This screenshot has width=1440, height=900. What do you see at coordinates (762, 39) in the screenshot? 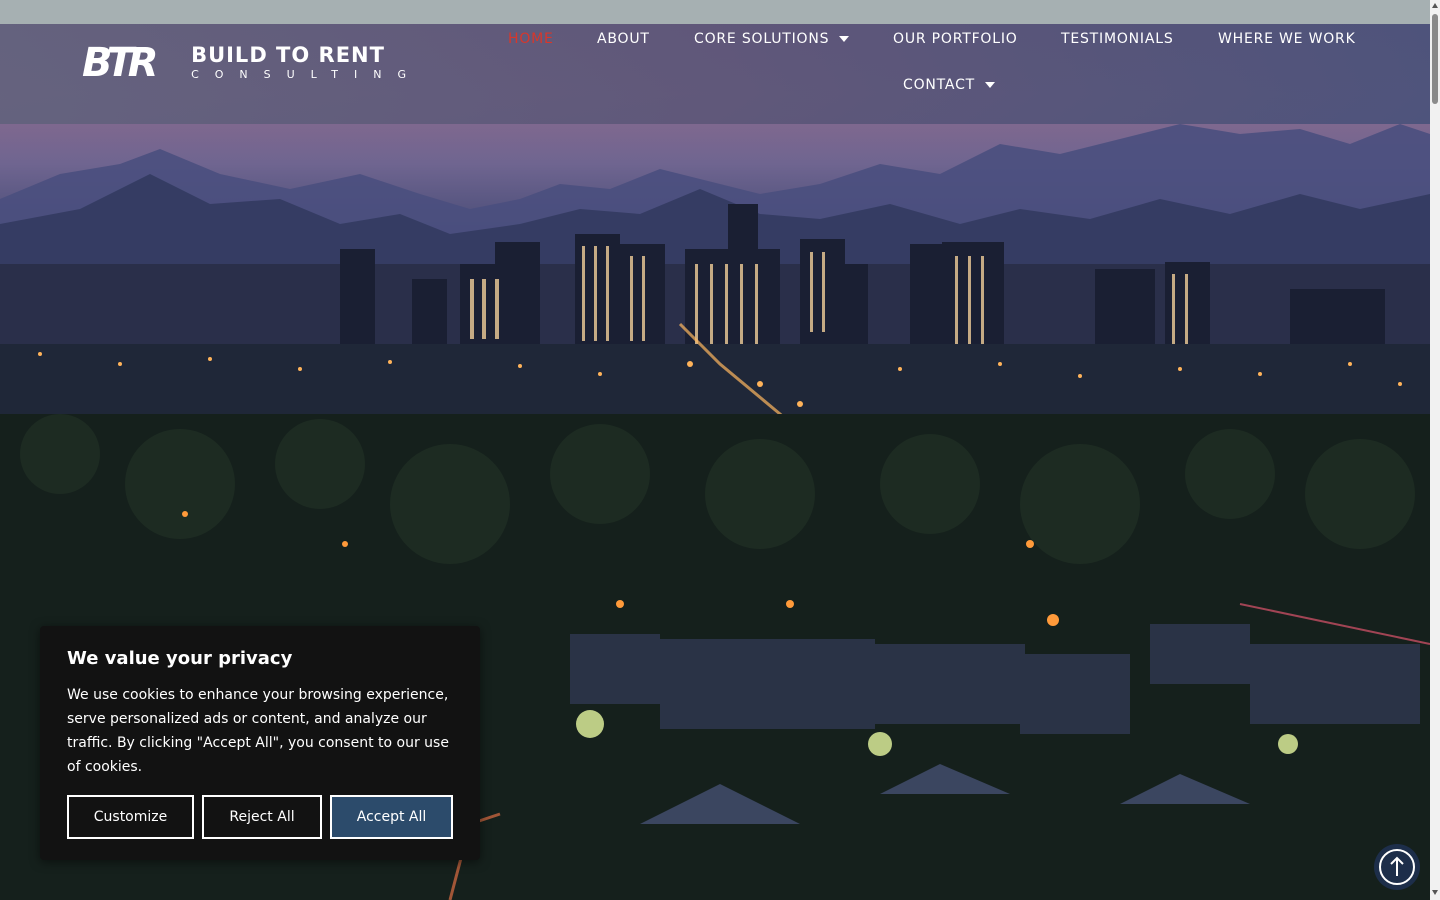
I see `nav-core-solutions-label: CORE SOLUTIONS` at bounding box center [762, 39].